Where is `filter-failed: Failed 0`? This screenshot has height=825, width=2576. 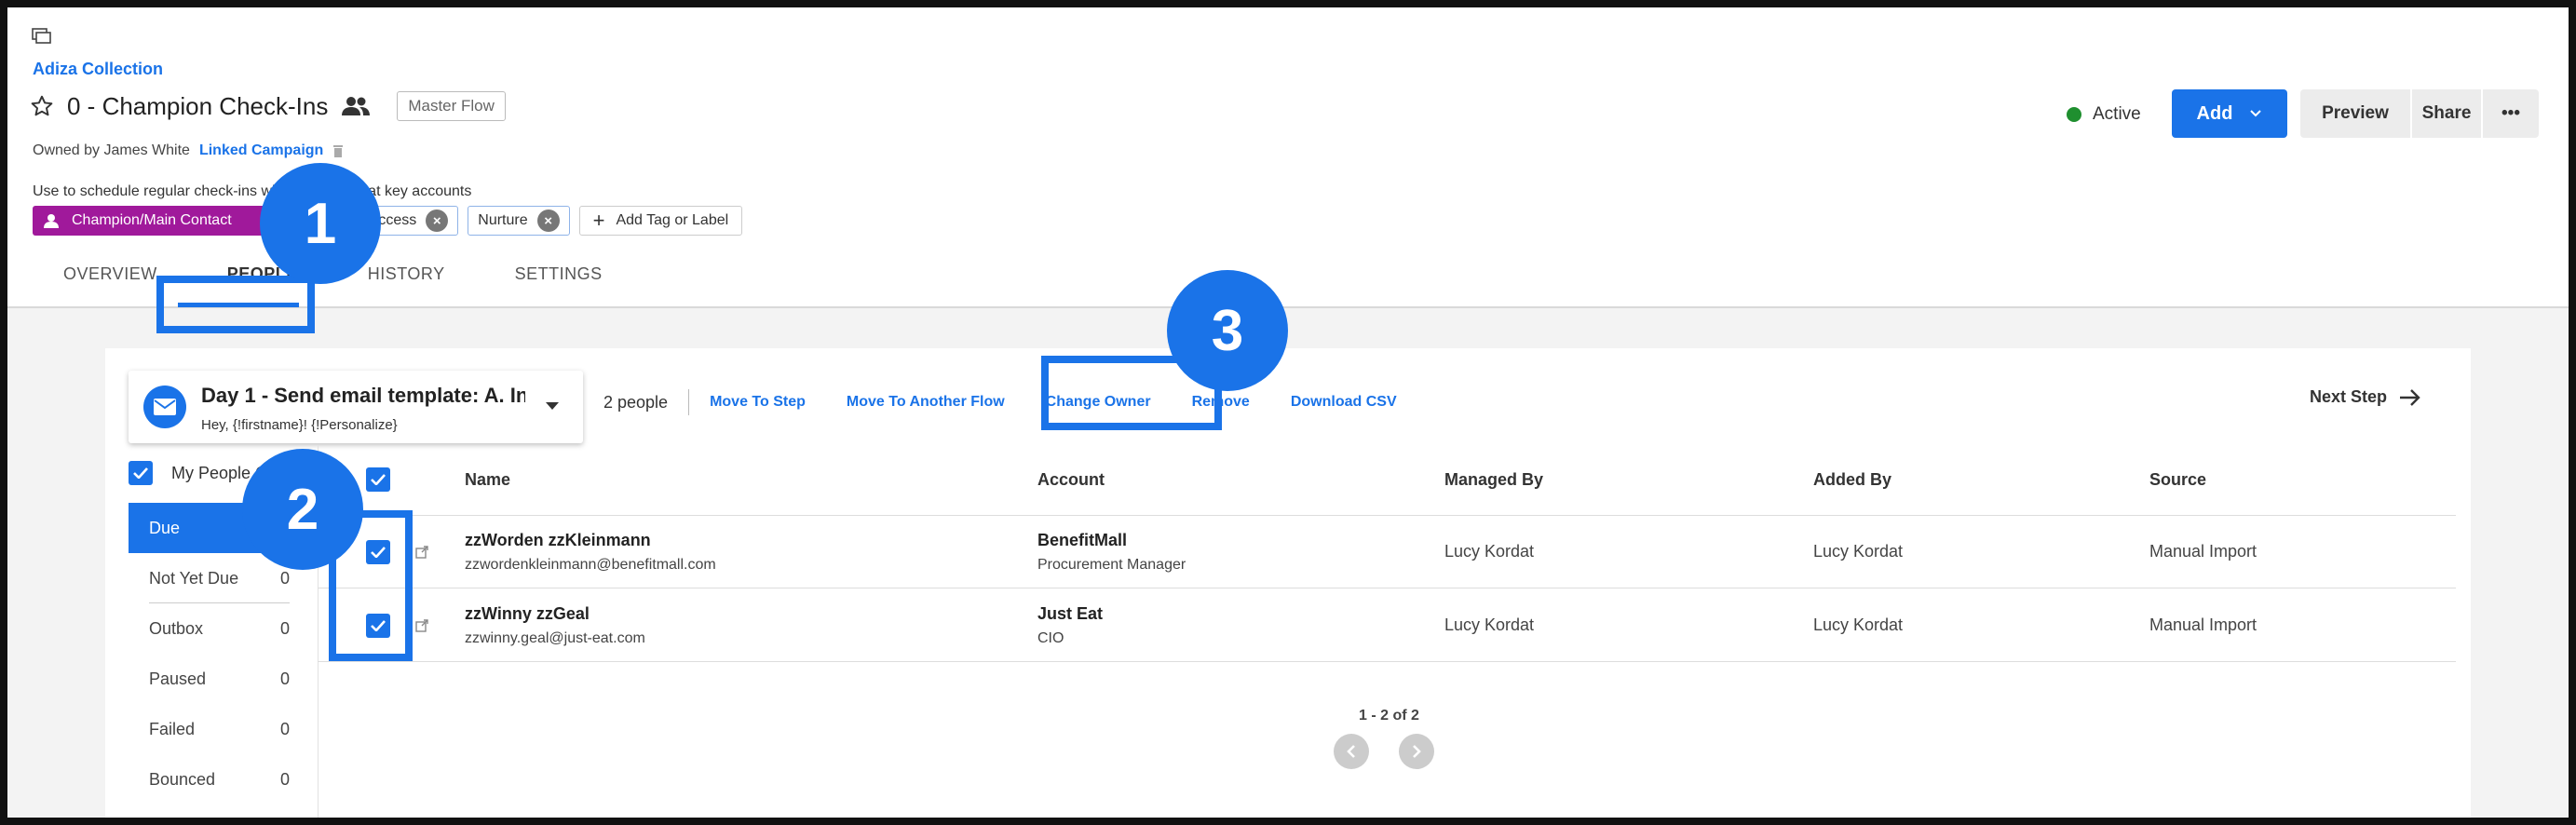 filter-failed: Failed 0 is located at coordinates (219, 729).